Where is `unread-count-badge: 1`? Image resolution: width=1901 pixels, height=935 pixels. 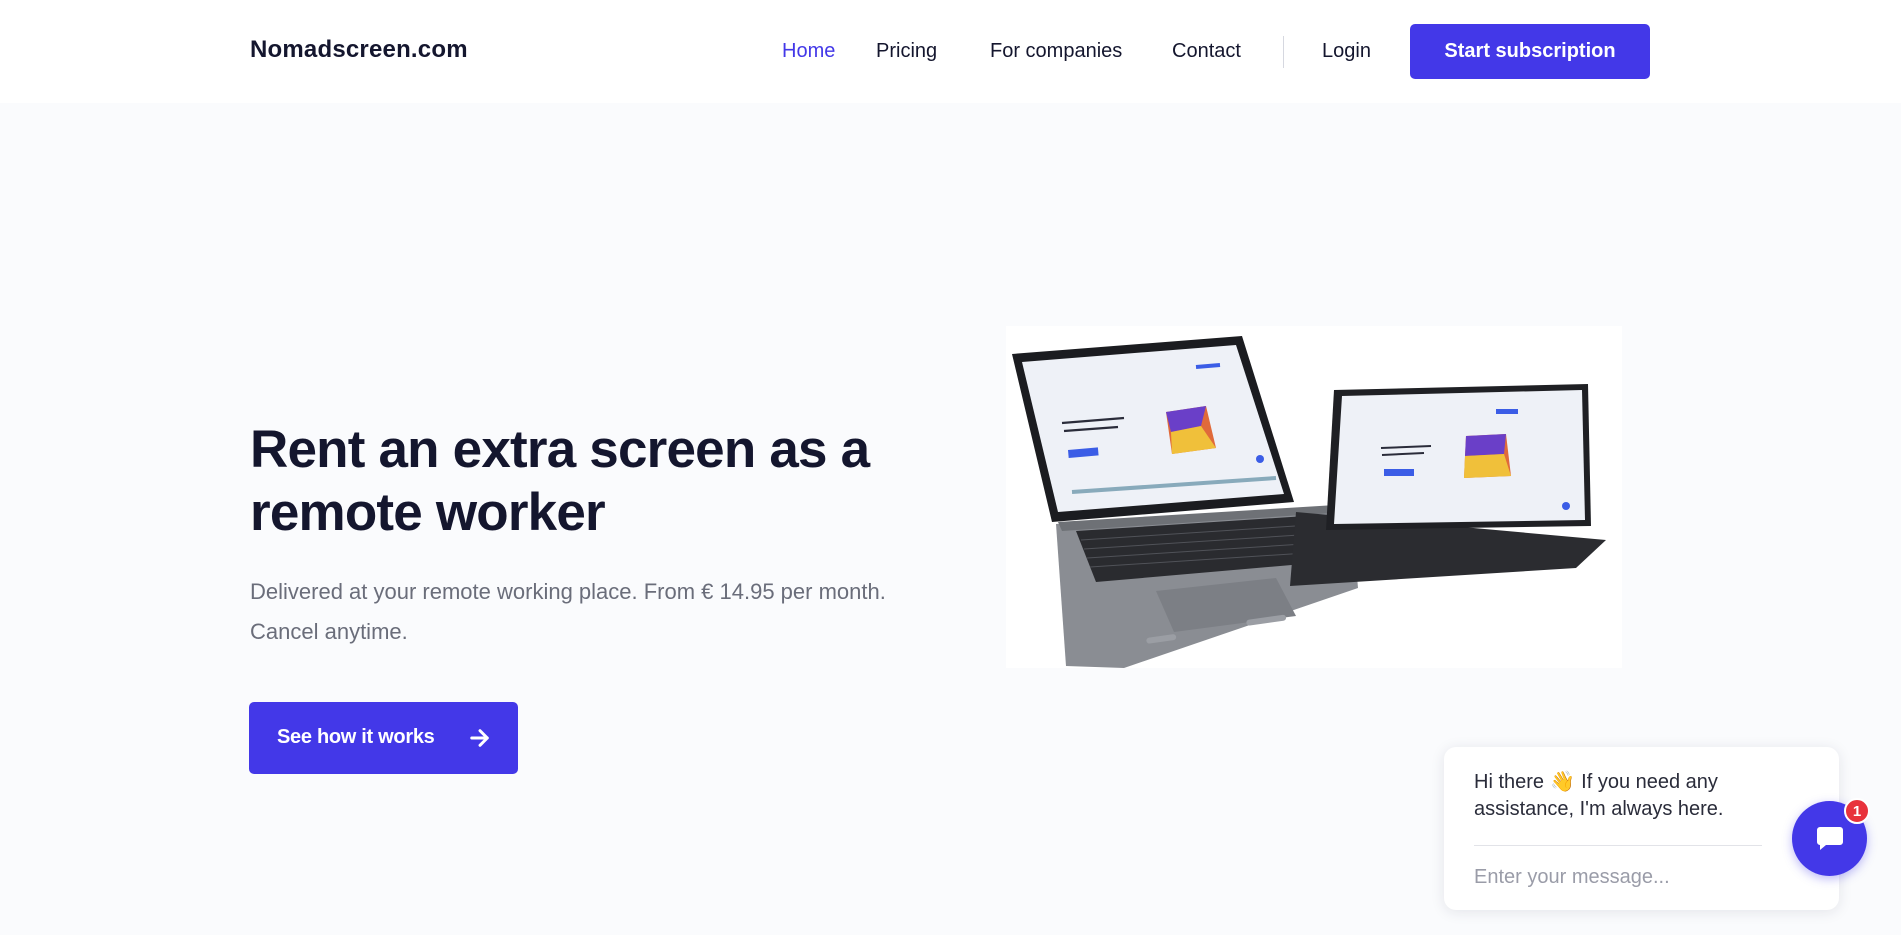 unread-count-badge: 1 is located at coordinates (1857, 811).